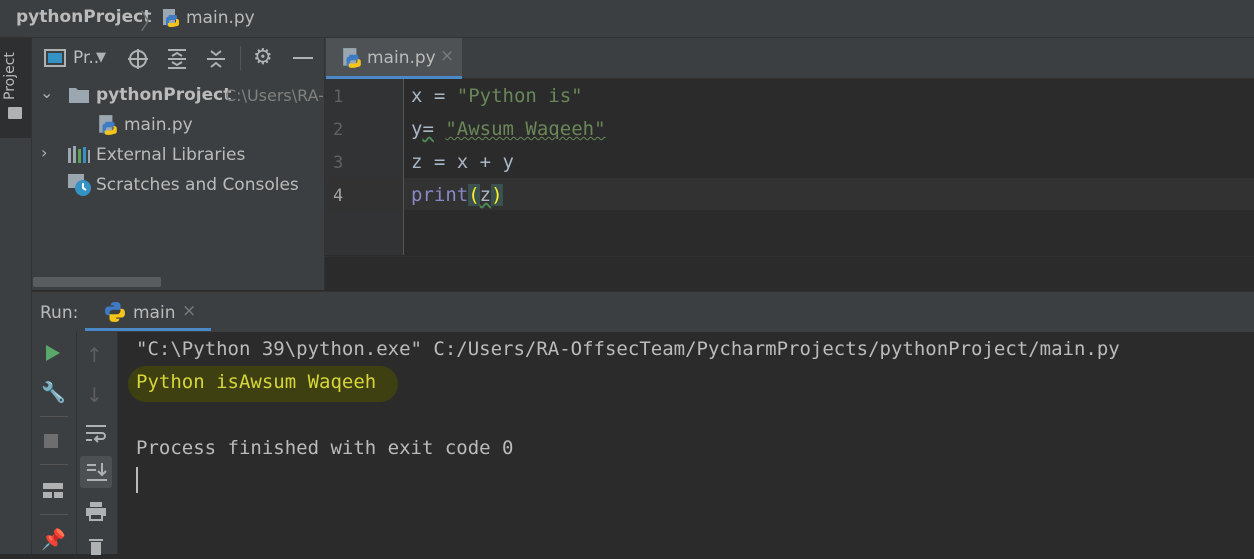 The height and width of the screenshot is (559, 1254). What do you see at coordinates (197, 185) in the screenshot?
I see `tree-item-scratches: Scratches and Consoles` at bounding box center [197, 185].